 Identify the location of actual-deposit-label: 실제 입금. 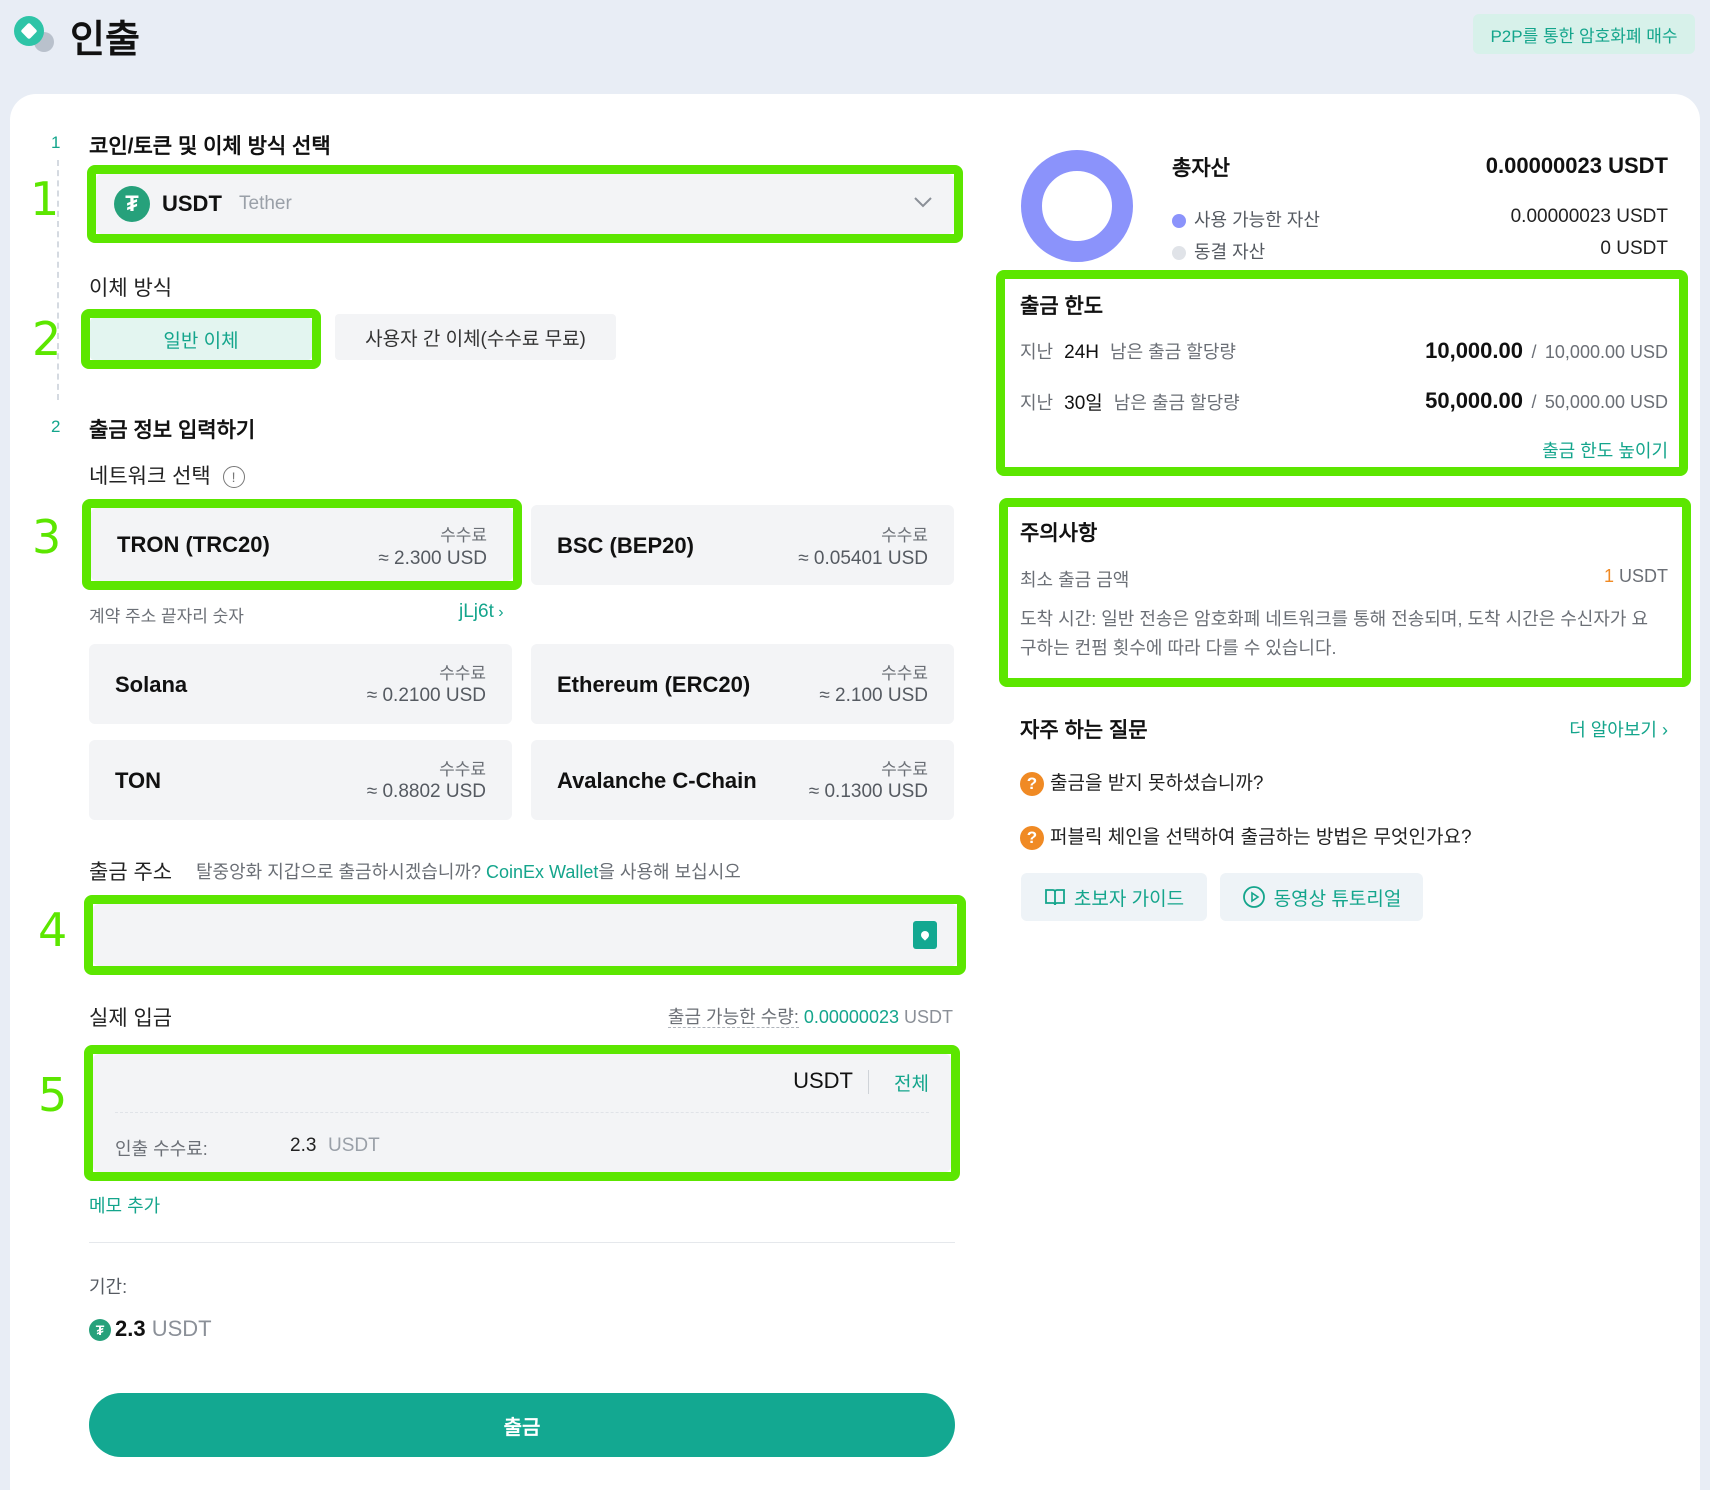
(131, 1018).